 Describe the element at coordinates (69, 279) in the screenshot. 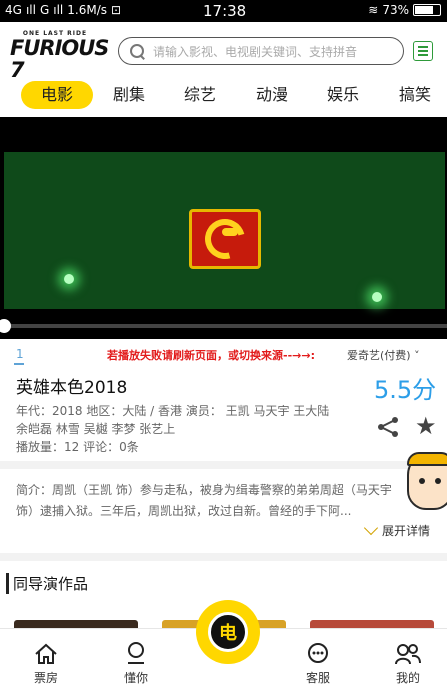

I see `light-flare-left` at that location.